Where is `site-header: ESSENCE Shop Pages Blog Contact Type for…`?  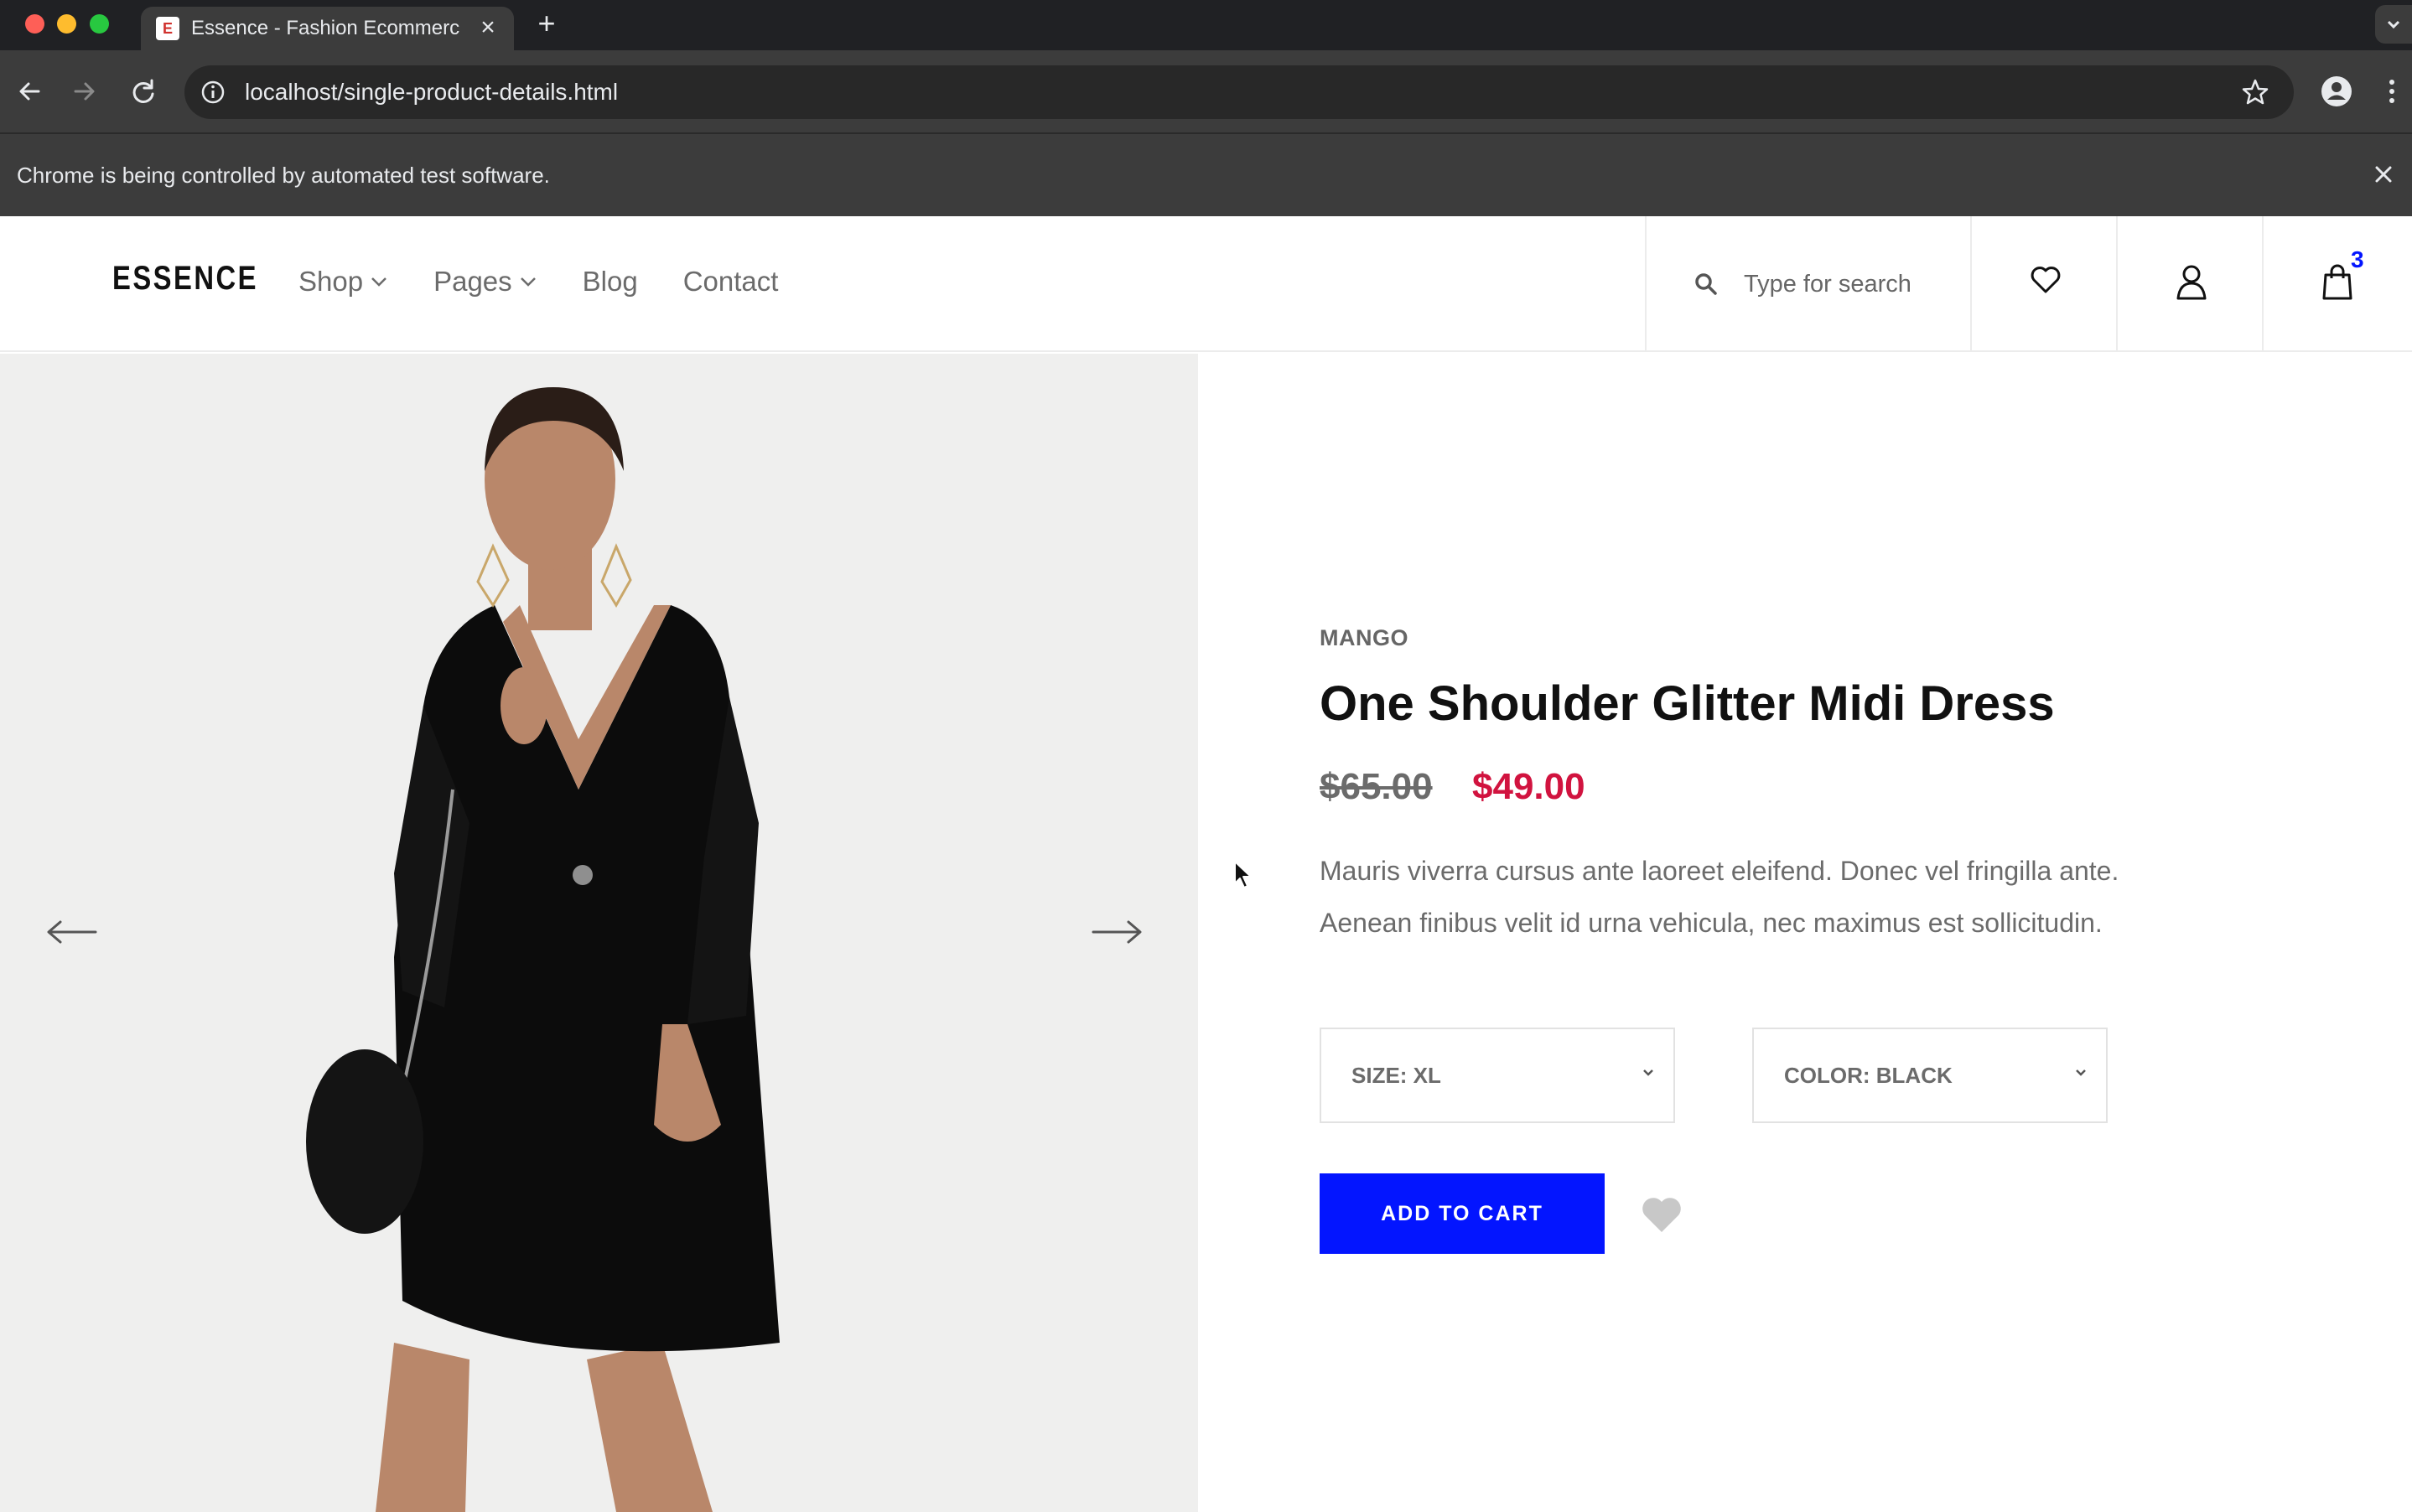
site-header: ESSENCE Shop Pages Blog Contact Type for… is located at coordinates (1206, 284).